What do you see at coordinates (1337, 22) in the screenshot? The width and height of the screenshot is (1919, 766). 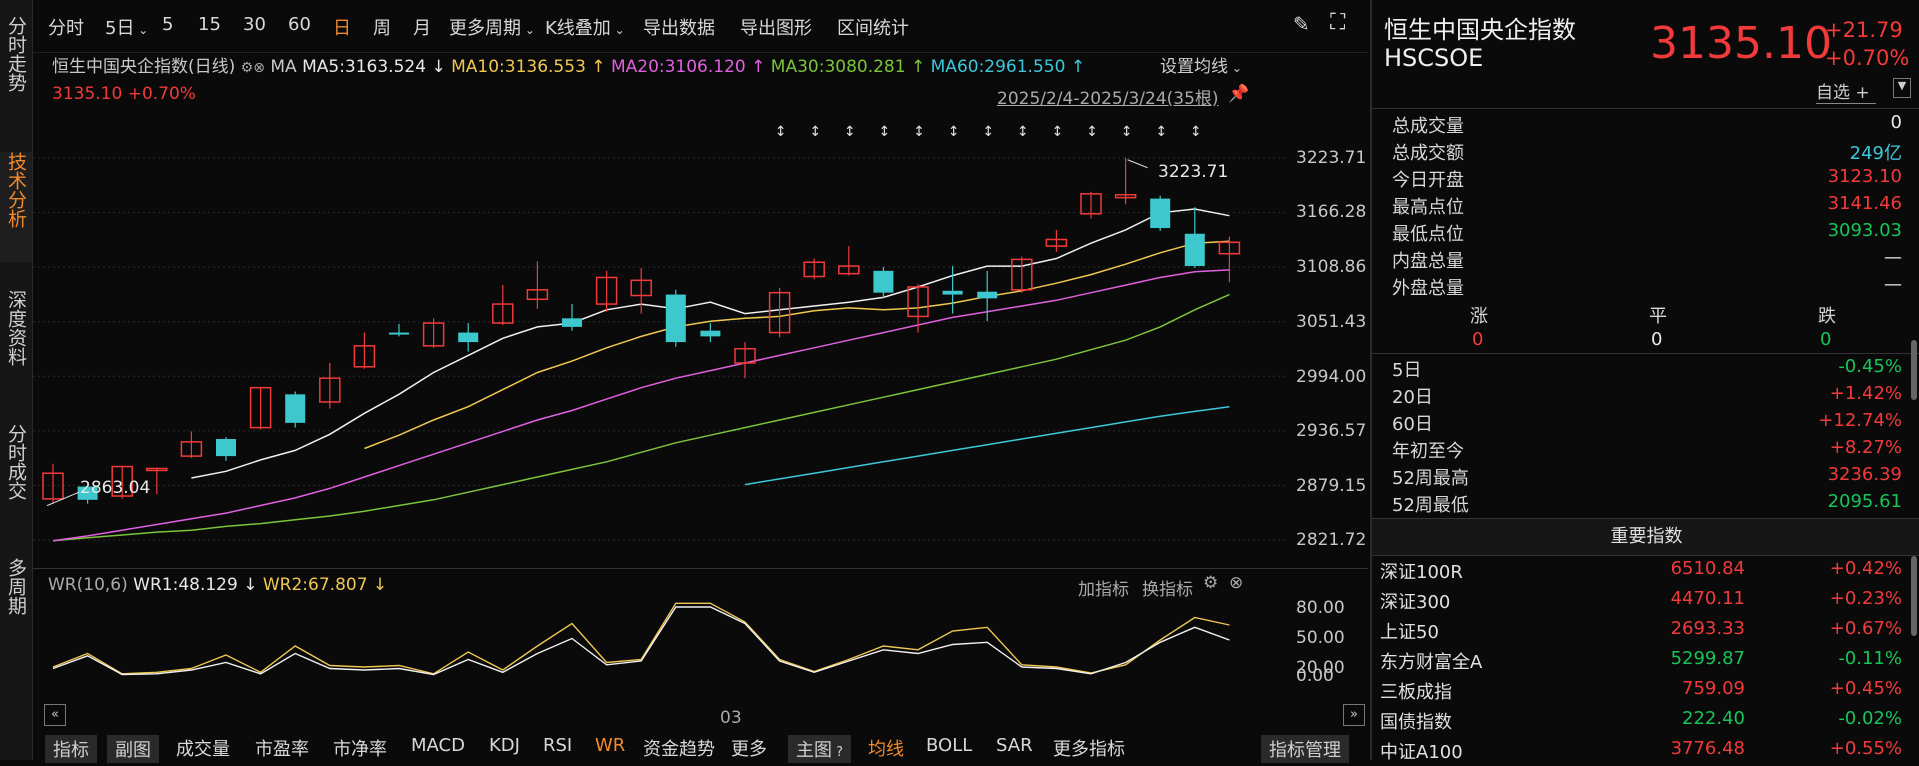 I see `fullscreen-icon: ⛶` at bounding box center [1337, 22].